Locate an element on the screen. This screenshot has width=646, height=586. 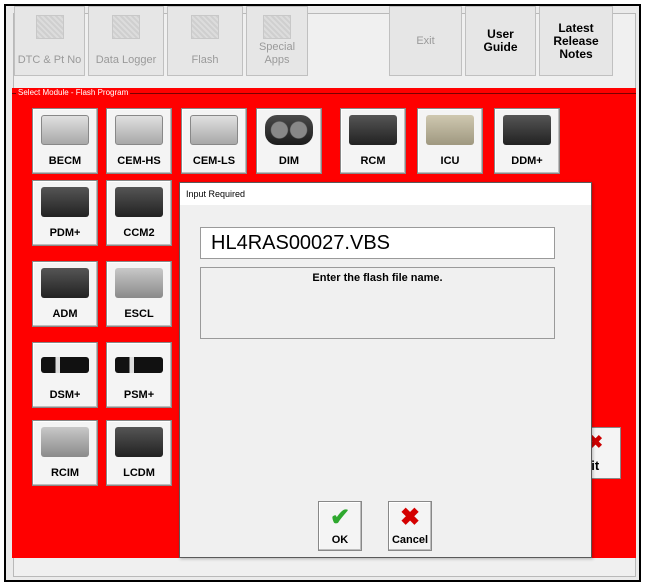
rcm-icon is located at coordinates (373, 130).